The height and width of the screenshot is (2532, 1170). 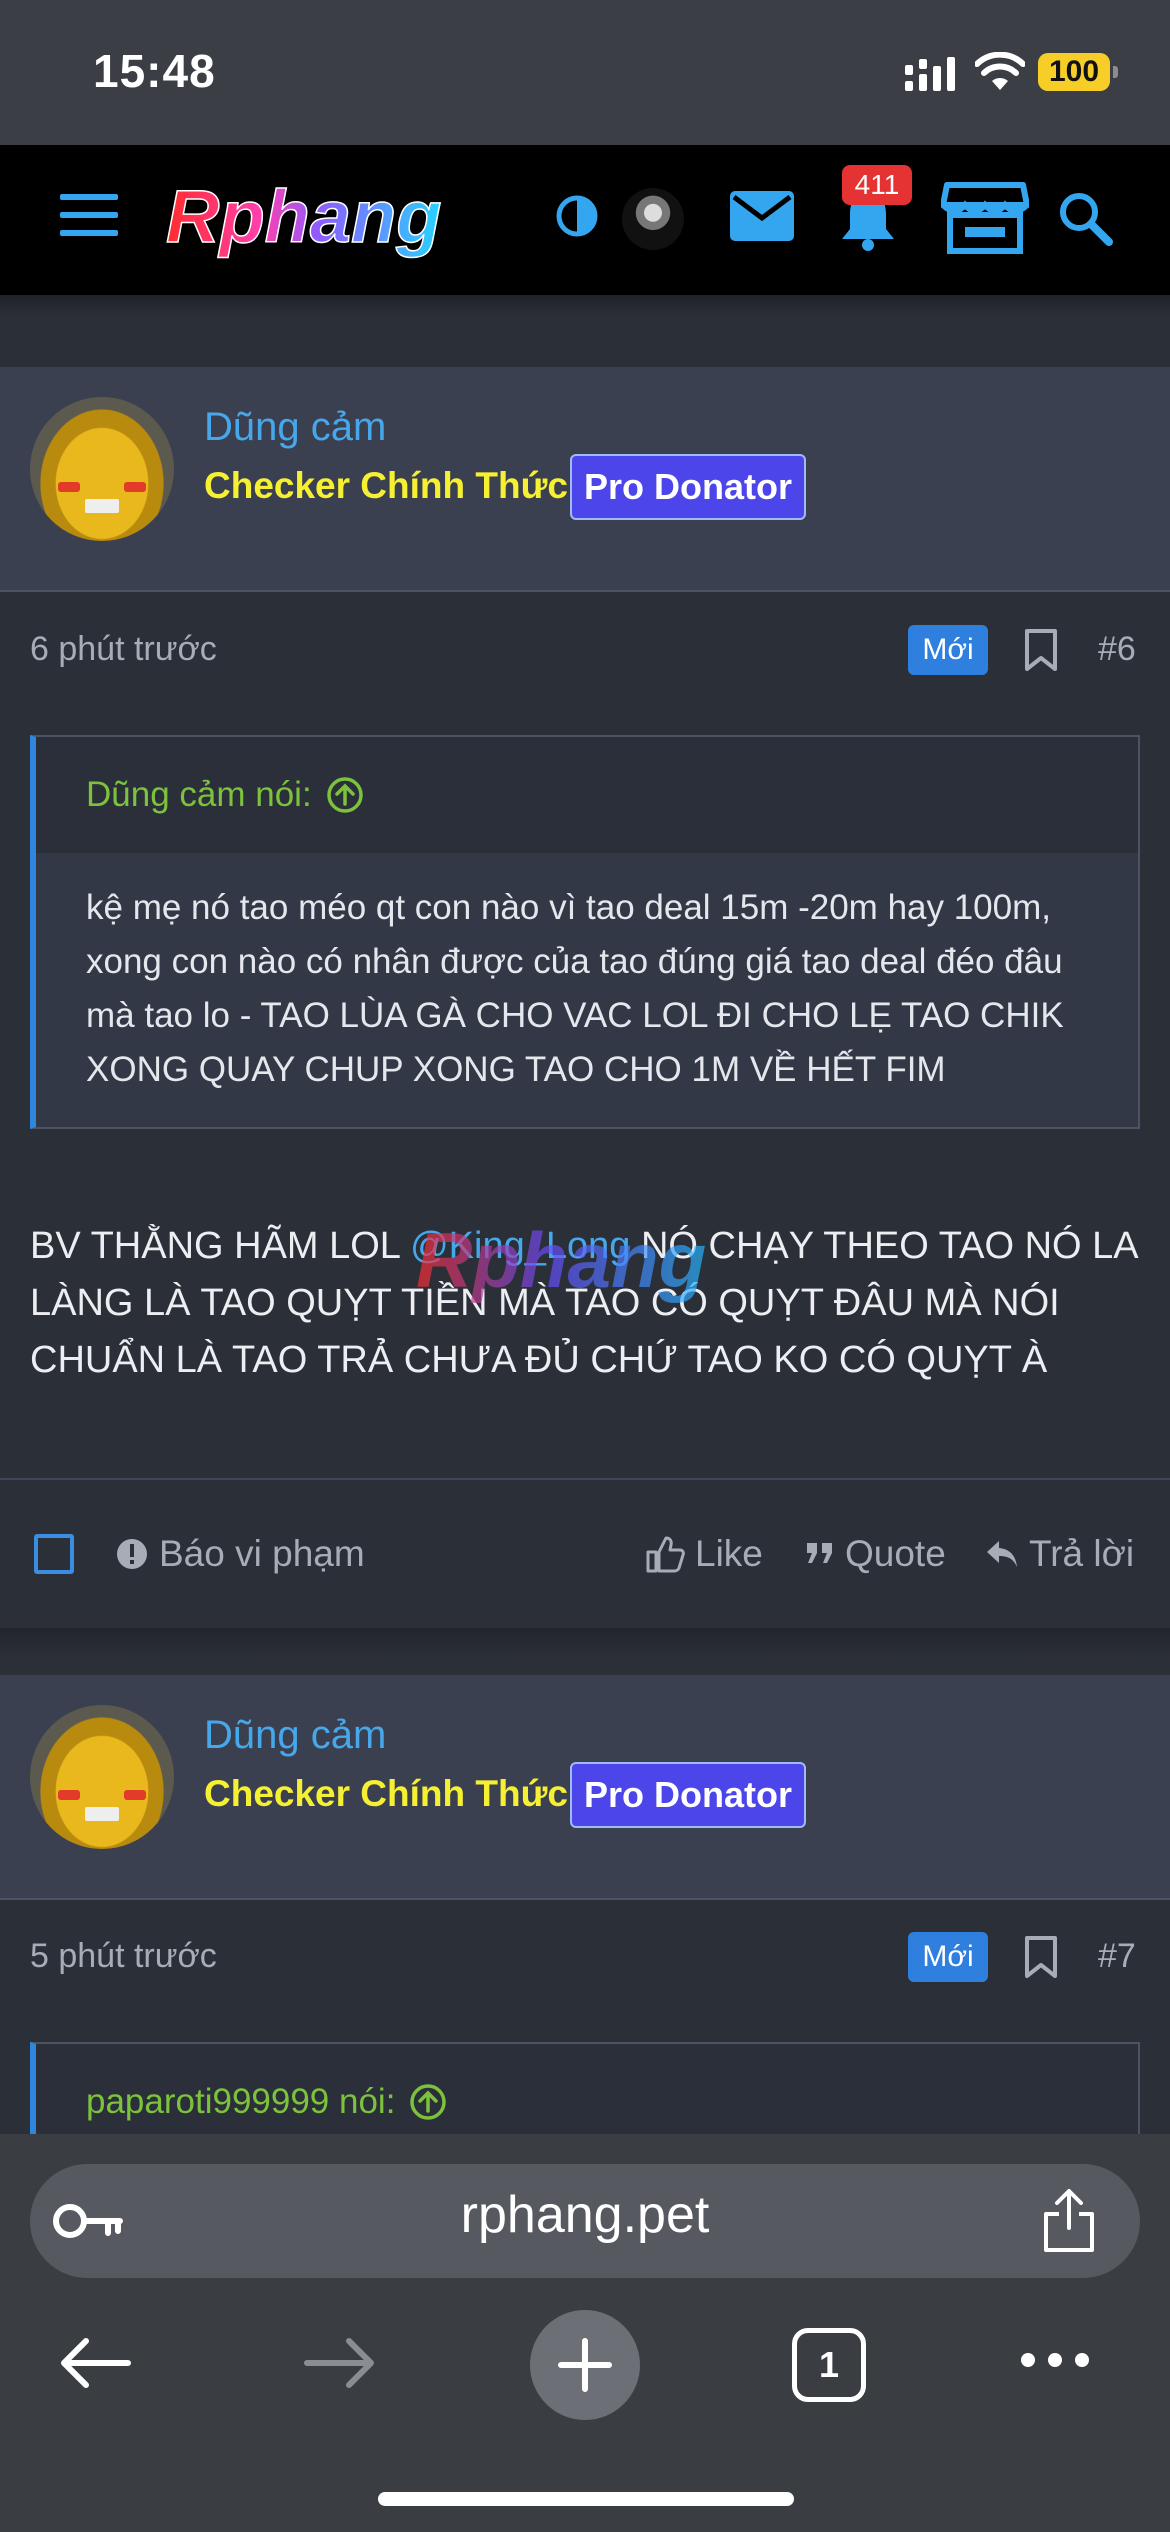 I want to click on report-label: Báo vi phạm, so click(x=262, y=1553).